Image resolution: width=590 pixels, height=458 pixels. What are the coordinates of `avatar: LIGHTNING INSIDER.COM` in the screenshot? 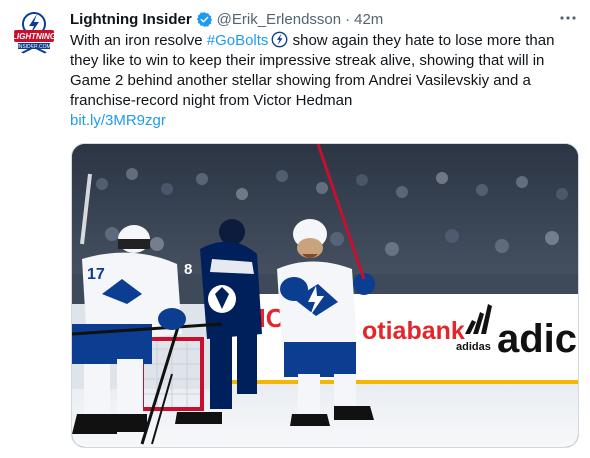 It's located at (34, 32).